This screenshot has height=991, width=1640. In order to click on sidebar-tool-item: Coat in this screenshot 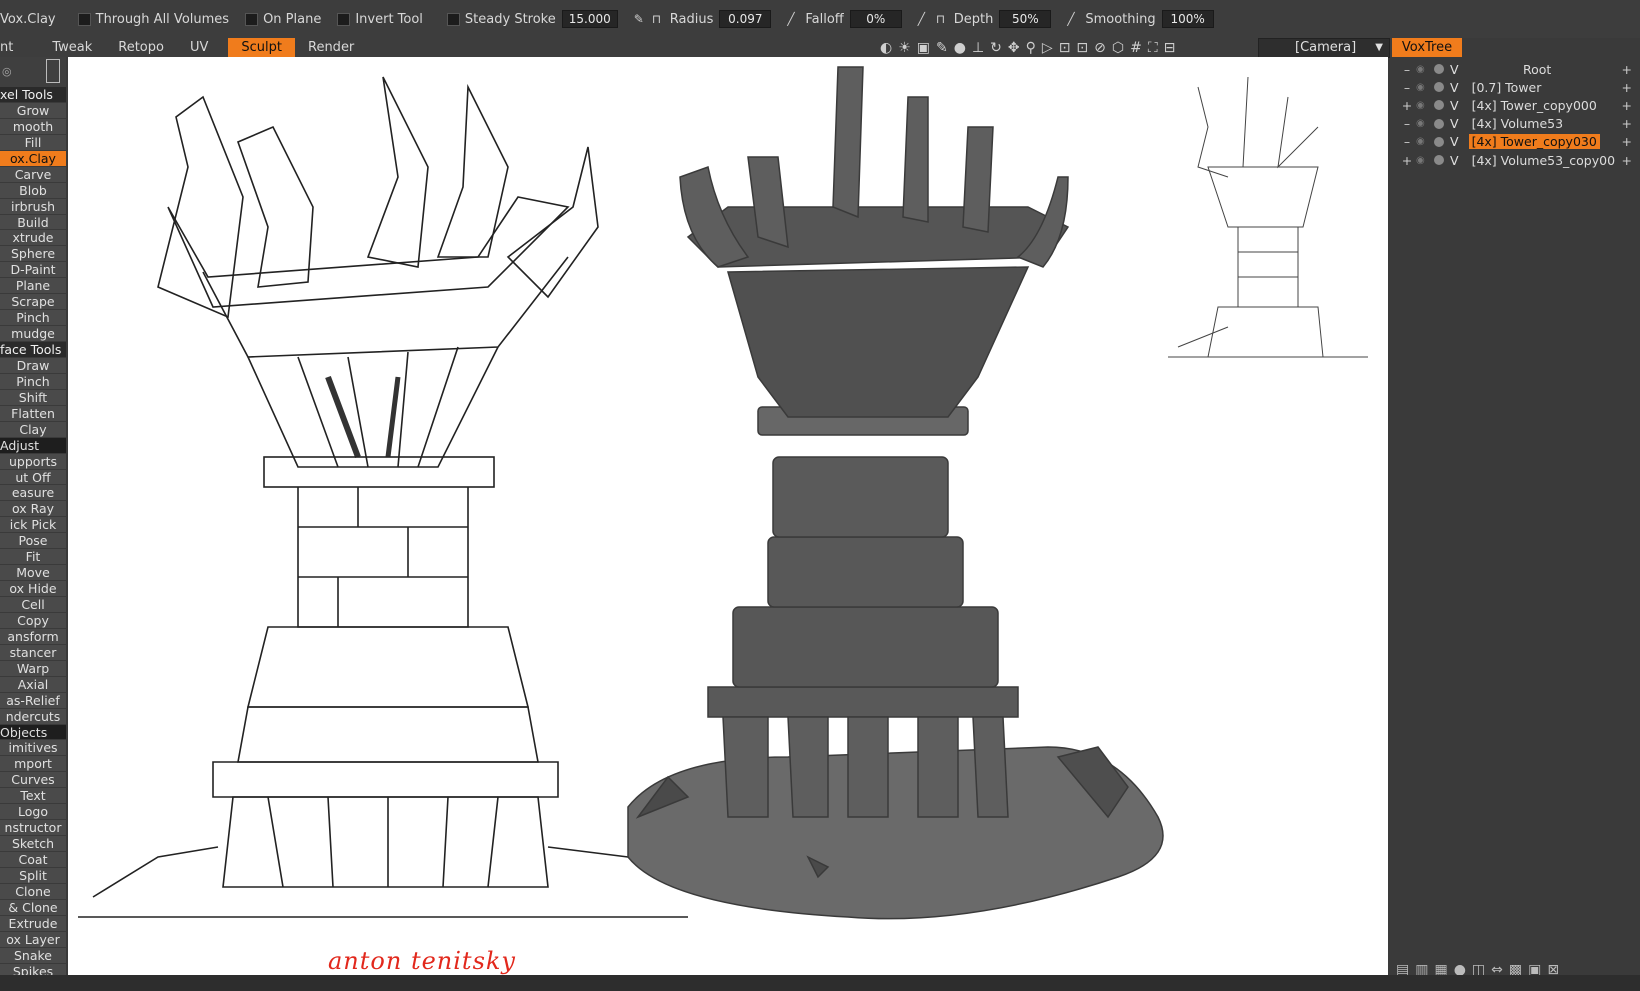, I will do `click(33, 860)`.